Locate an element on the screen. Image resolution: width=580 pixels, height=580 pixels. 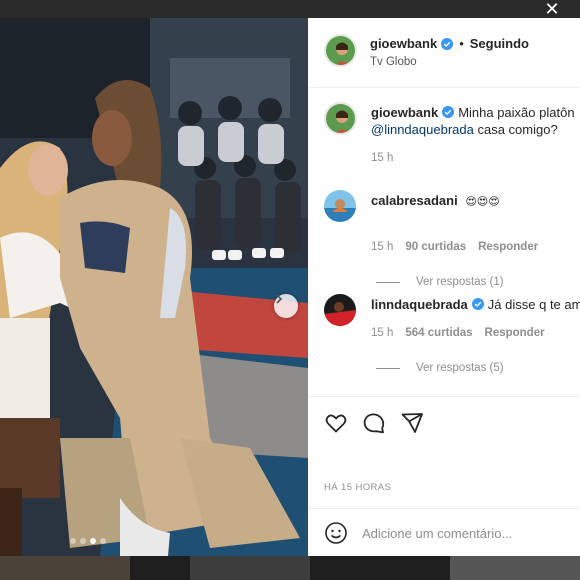
view-replies-button: Ver respostas (5) is located at coordinates (440, 368).